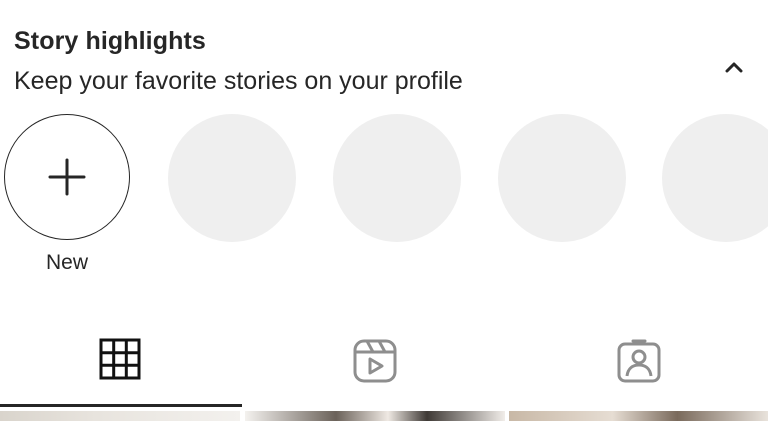  Describe the element at coordinates (375, 361) in the screenshot. I see `reels-icon` at that location.